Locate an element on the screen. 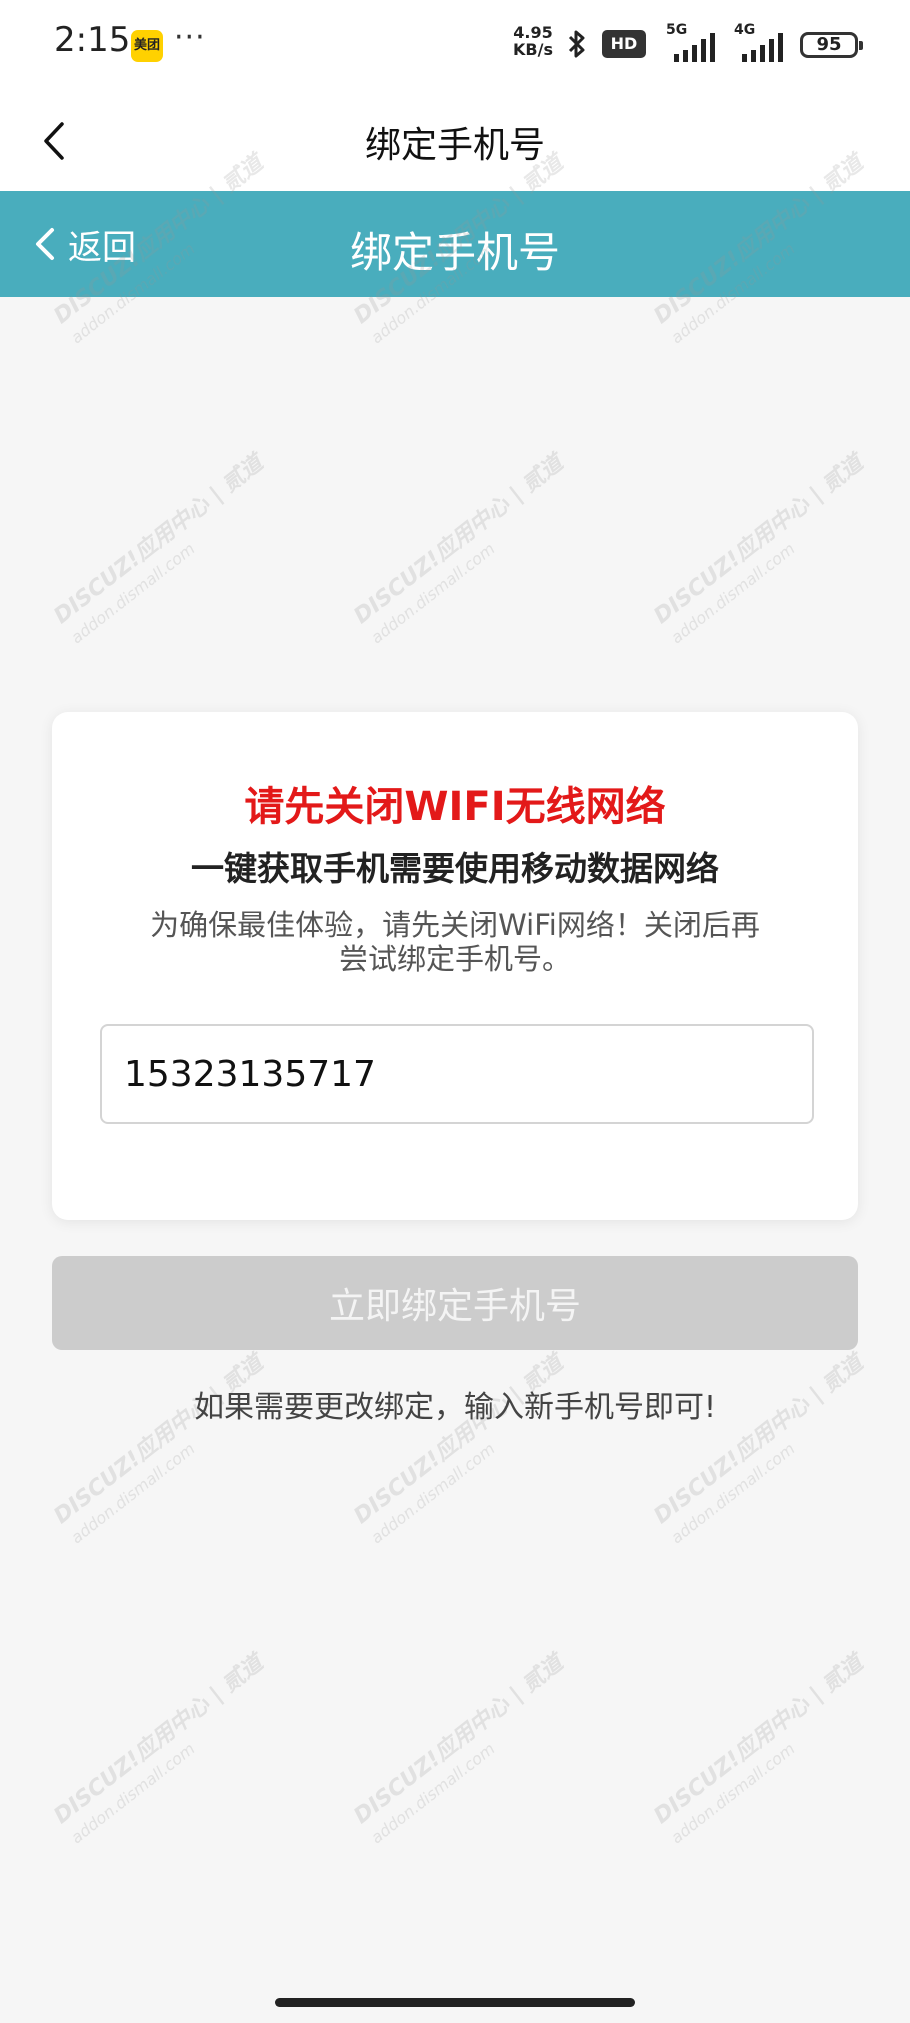 The image size is (910, 2023). phone-number-input is located at coordinates (457, 1074).